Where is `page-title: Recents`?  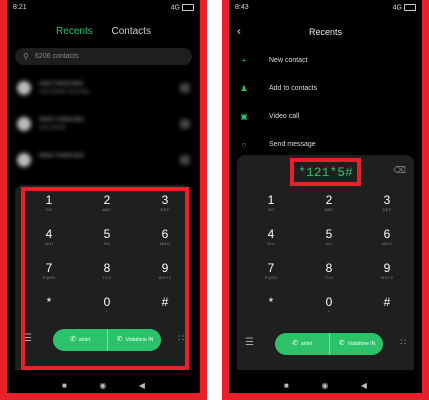 page-title: Recents is located at coordinates (325, 32).